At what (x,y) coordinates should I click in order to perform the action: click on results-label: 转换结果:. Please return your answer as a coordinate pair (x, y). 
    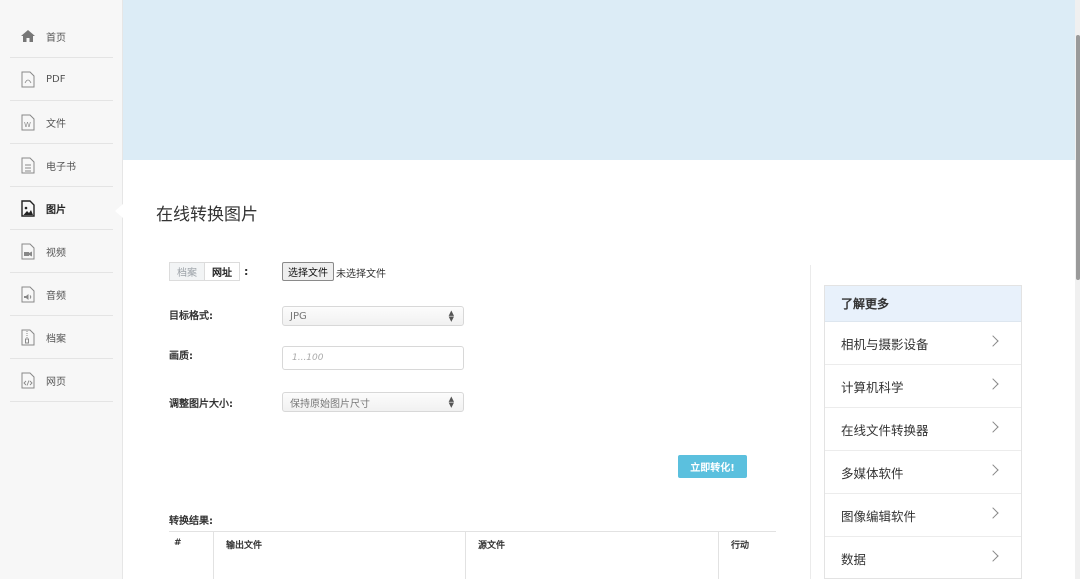
    Looking at the image, I should click on (191, 521).